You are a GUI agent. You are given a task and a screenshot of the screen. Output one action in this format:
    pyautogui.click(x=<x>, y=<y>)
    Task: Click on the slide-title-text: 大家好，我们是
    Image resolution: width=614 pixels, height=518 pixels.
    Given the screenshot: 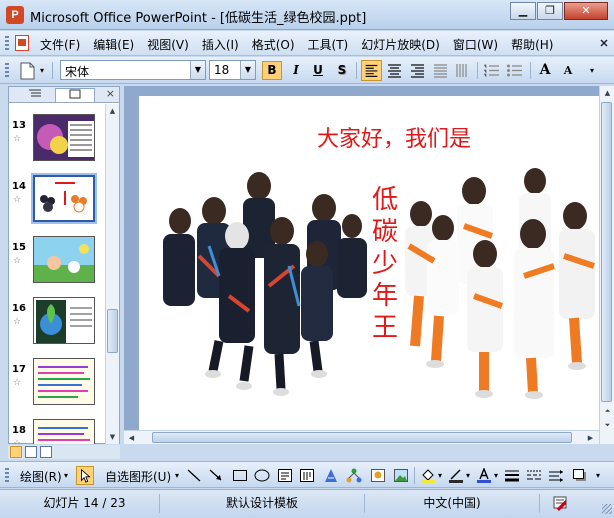 What is the action you would take?
    pyautogui.click(x=394, y=137)
    